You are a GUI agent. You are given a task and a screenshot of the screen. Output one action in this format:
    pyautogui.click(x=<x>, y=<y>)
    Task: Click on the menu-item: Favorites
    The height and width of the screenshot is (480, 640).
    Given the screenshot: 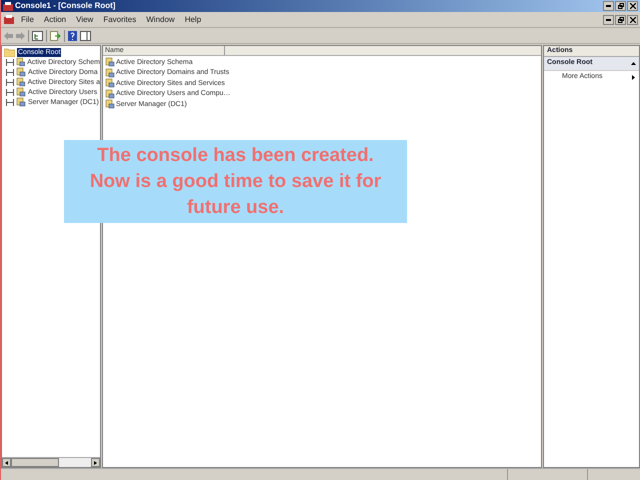 What is the action you would take?
    pyautogui.click(x=119, y=20)
    